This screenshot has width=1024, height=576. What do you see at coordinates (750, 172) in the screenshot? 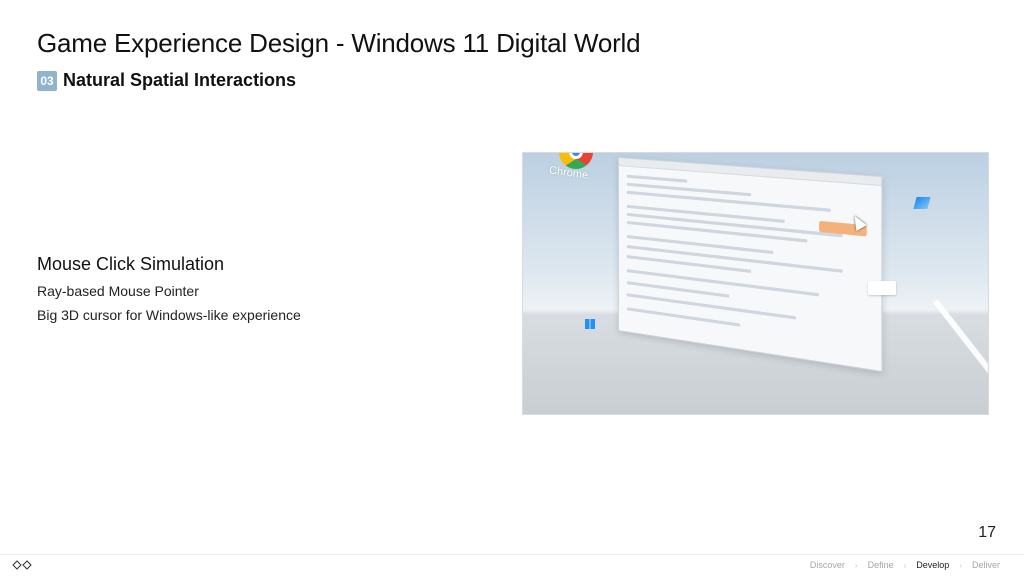
I see `window-titlebar` at bounding box center [750, 172].